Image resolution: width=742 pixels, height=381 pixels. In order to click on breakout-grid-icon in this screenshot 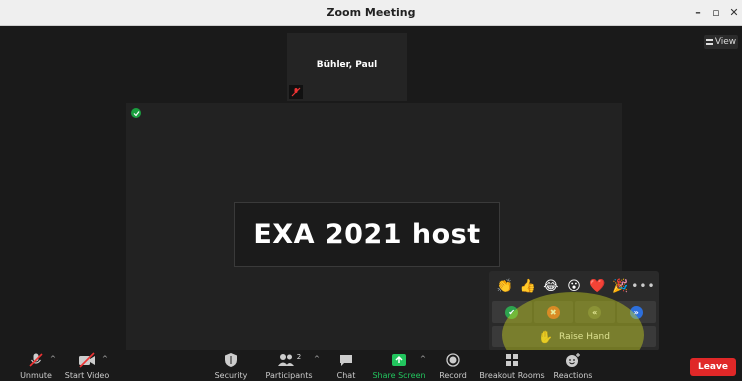, I will do `click(512, 360)`.